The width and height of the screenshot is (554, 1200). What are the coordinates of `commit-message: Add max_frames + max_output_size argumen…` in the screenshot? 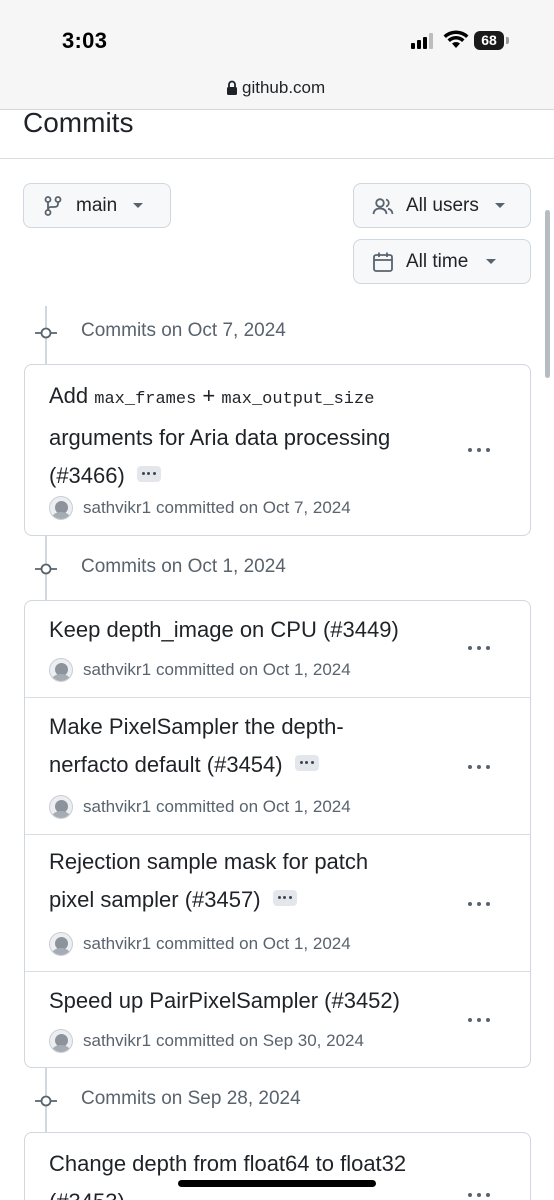 It's located at (249, 436).